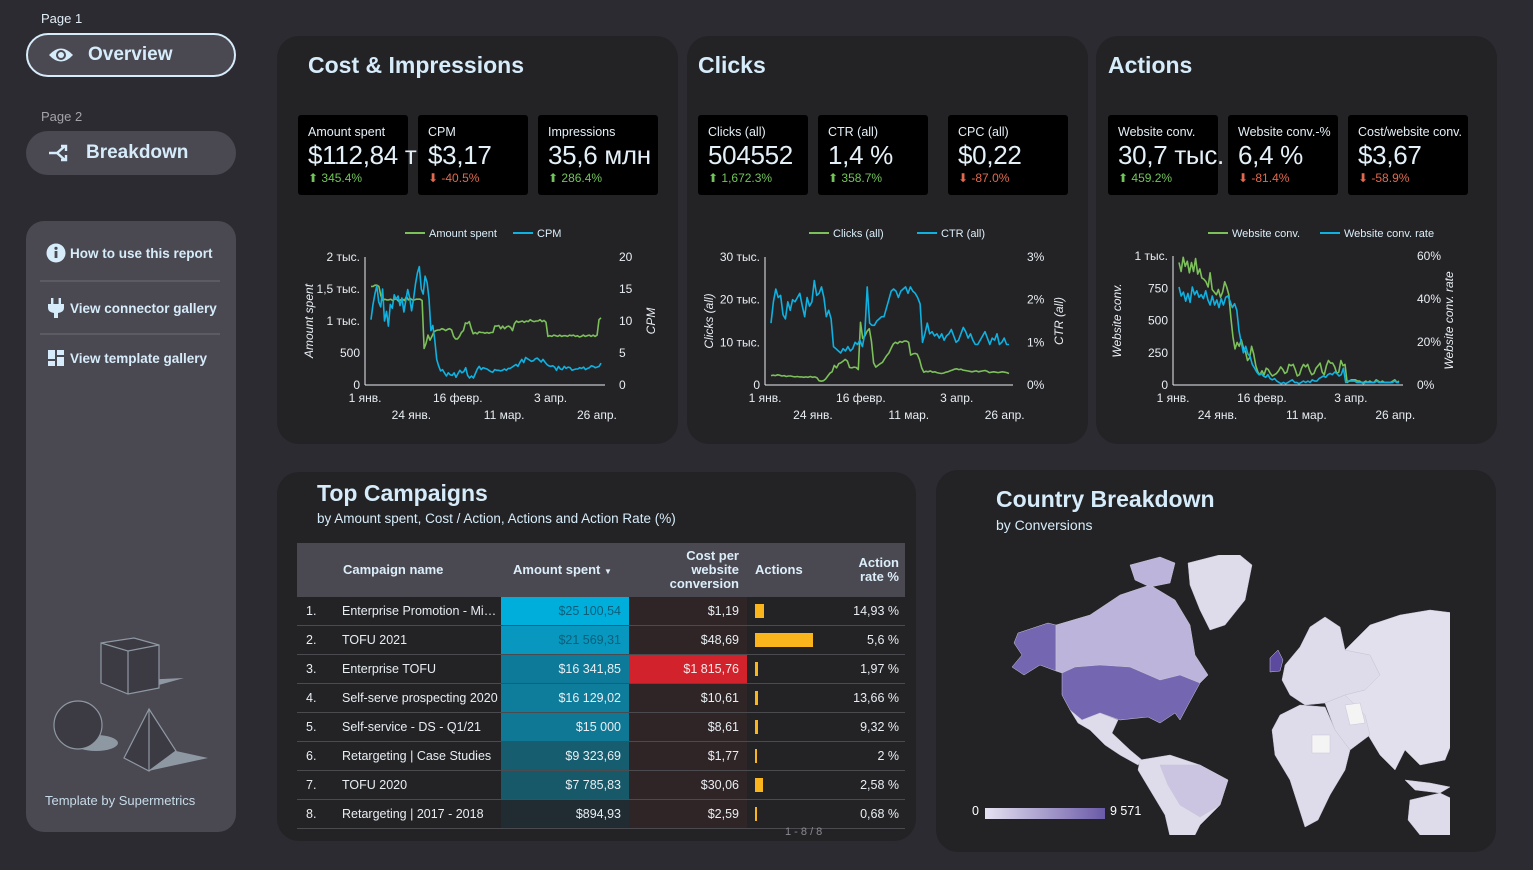  I want to click on y-right-axis-title: CPM, so click(651, 321).